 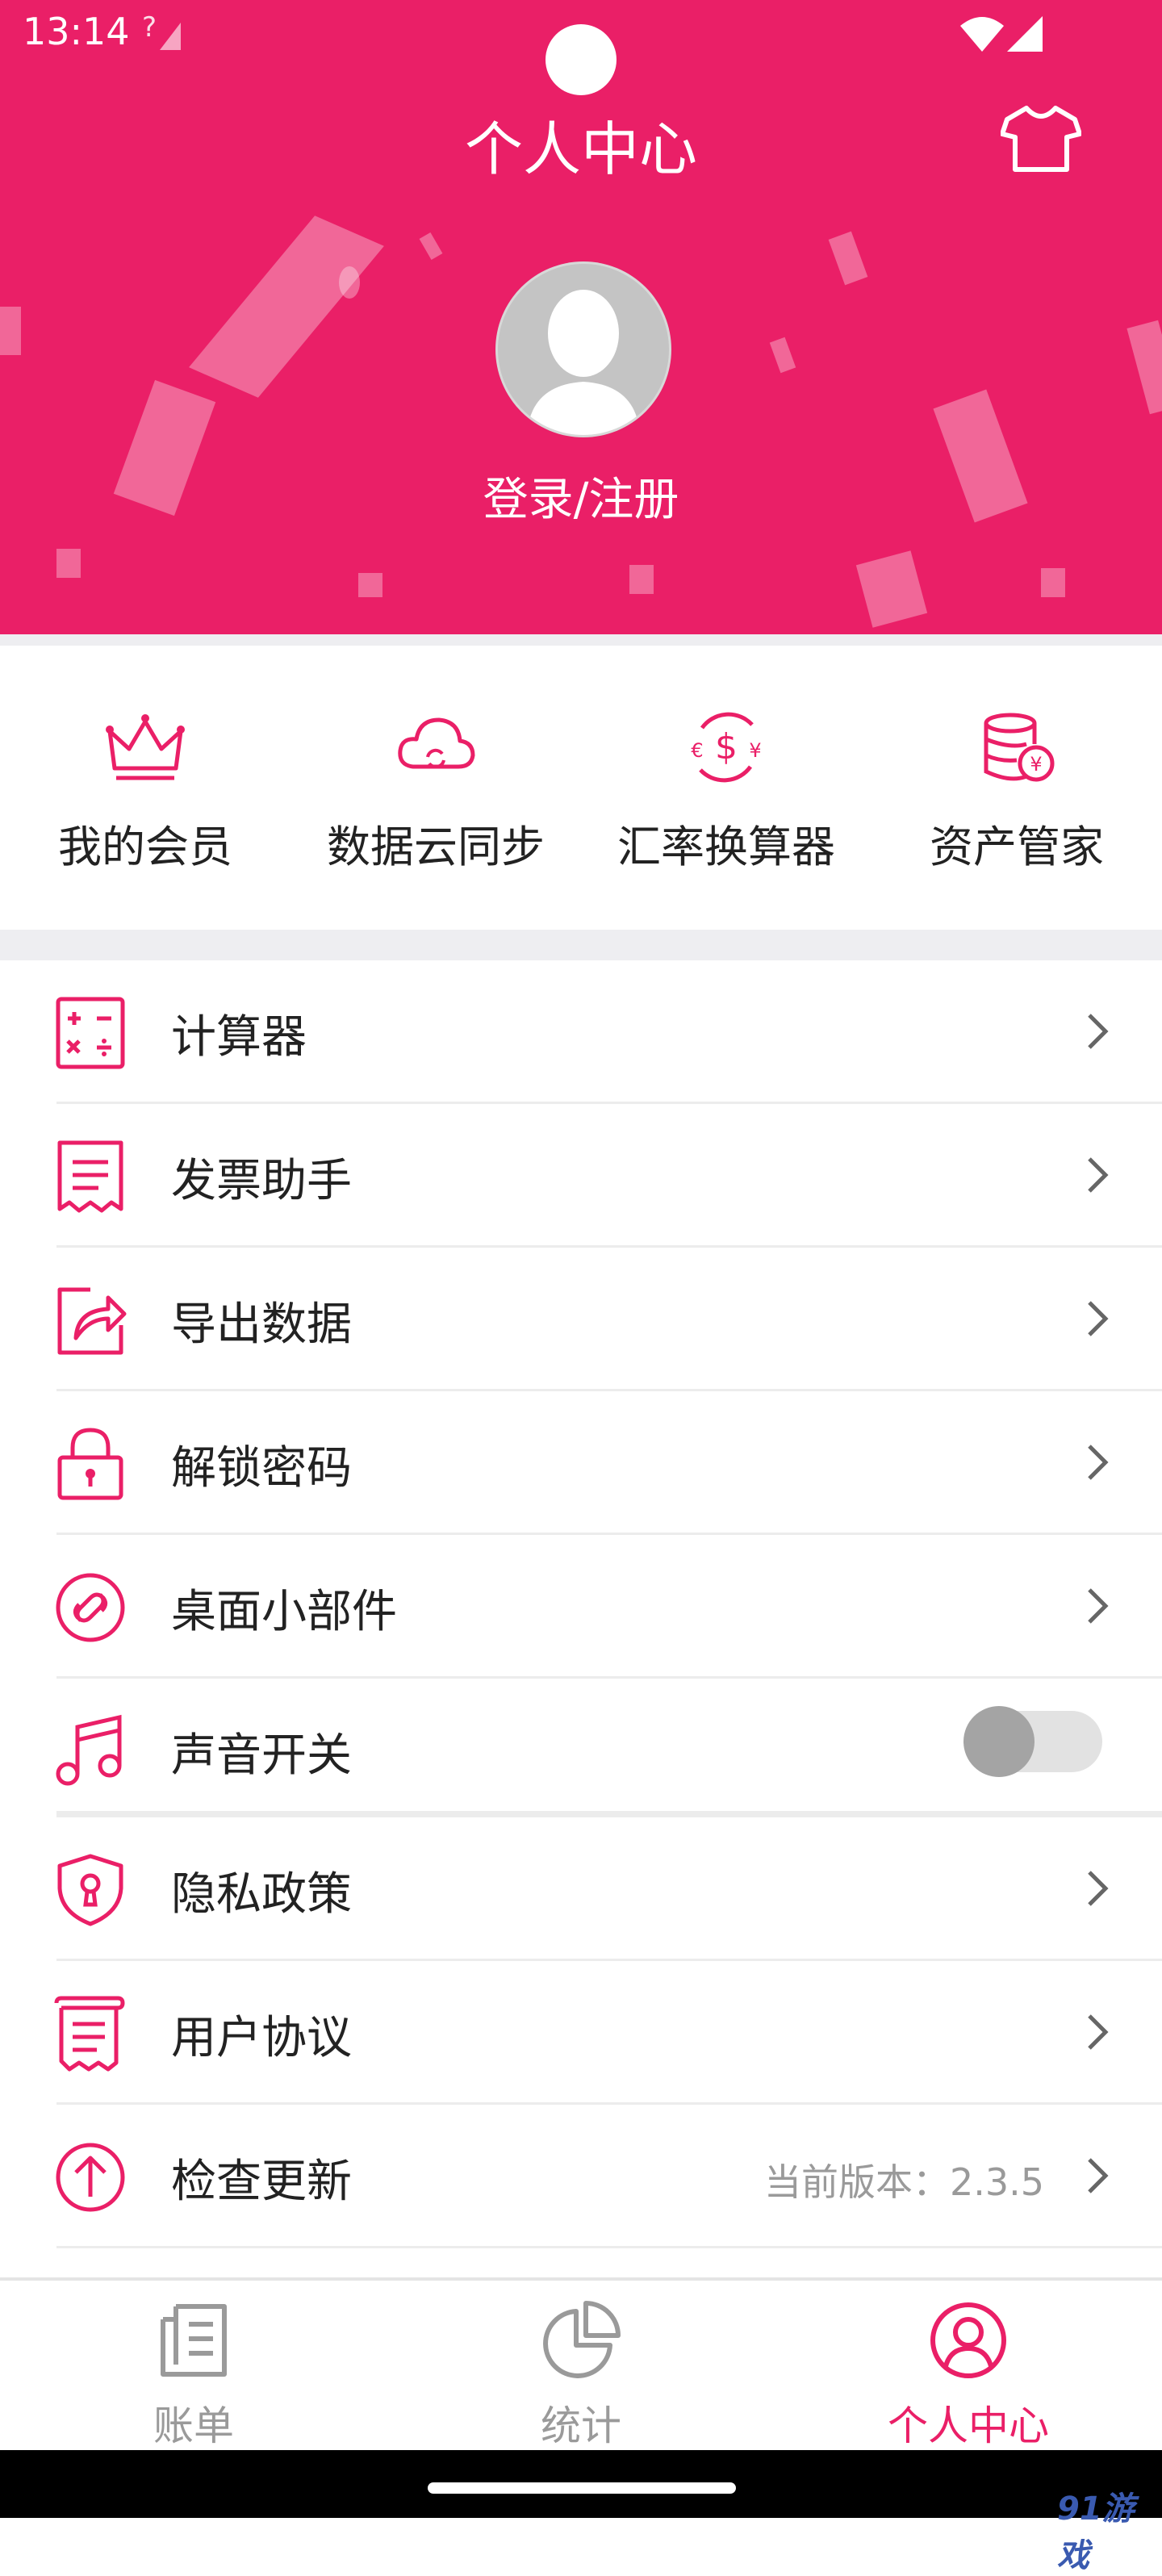 What do you see at coordinates (1020, 747) in the screenshot?
I see `coins-icon: ¥` at bounding box center [1020, 747].